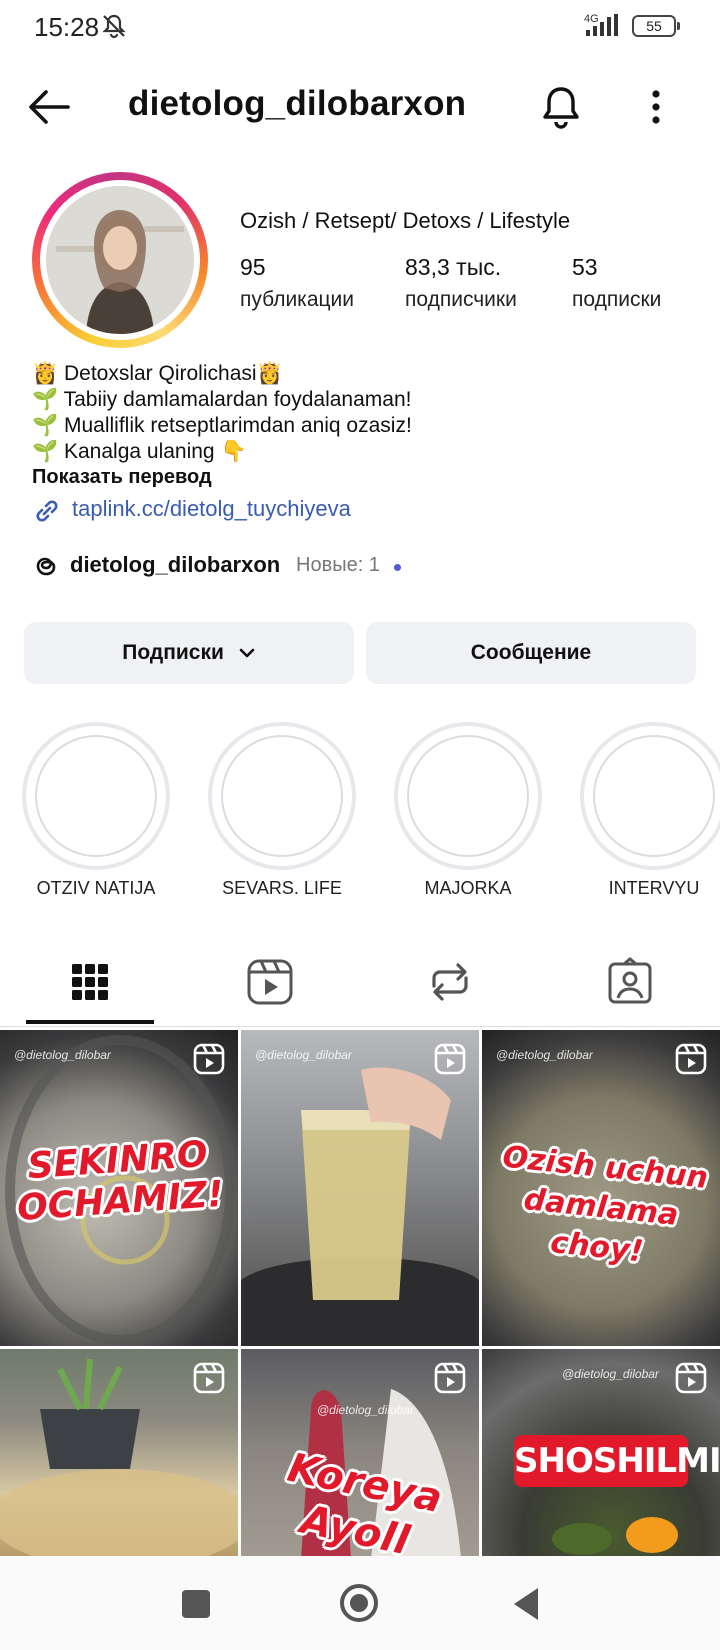 The image size is (720, 1650). Describe the element at coordinates (247, 653) in the screenshot. I see `chevron-down-icon` at that location.